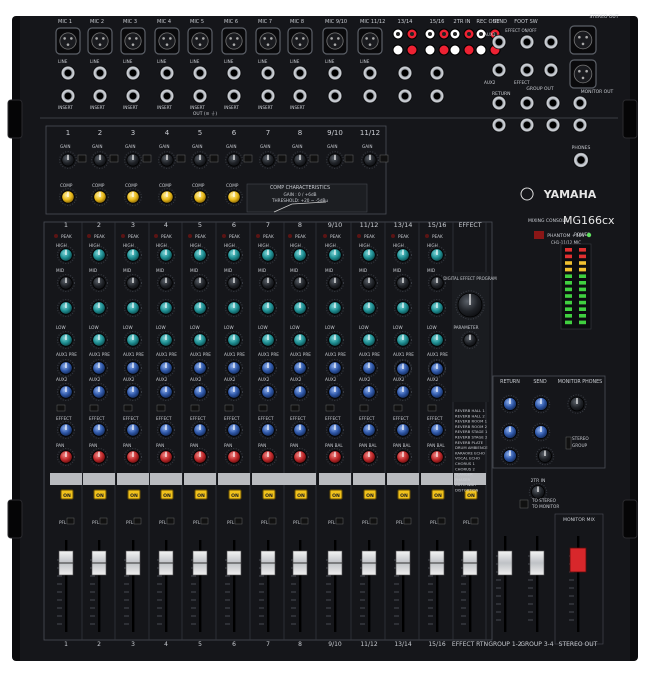 This screenshot has width=650, height=683. I want to click on send-jack-c, so click(551, 70).